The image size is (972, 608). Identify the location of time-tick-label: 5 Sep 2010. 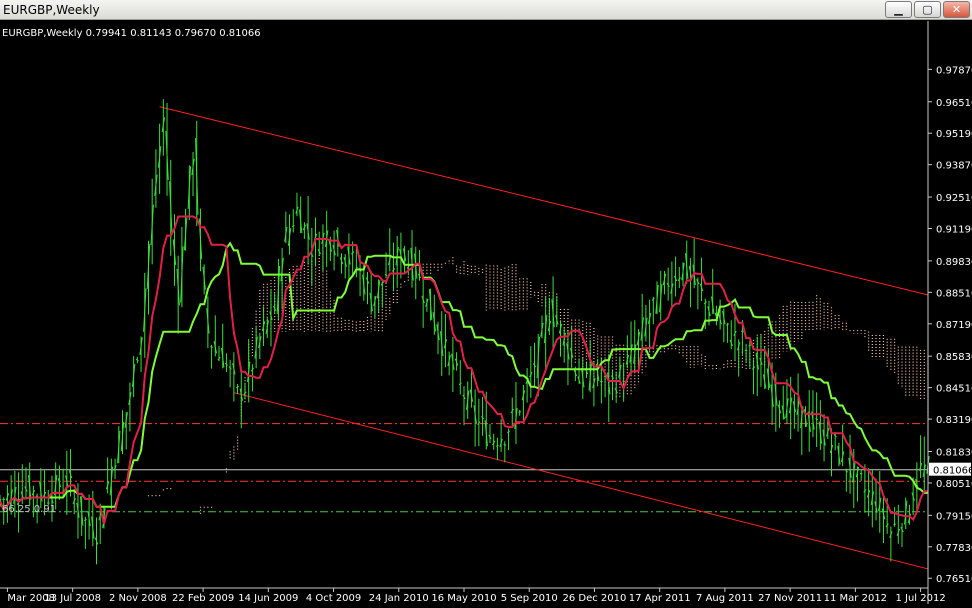
(529, 598).